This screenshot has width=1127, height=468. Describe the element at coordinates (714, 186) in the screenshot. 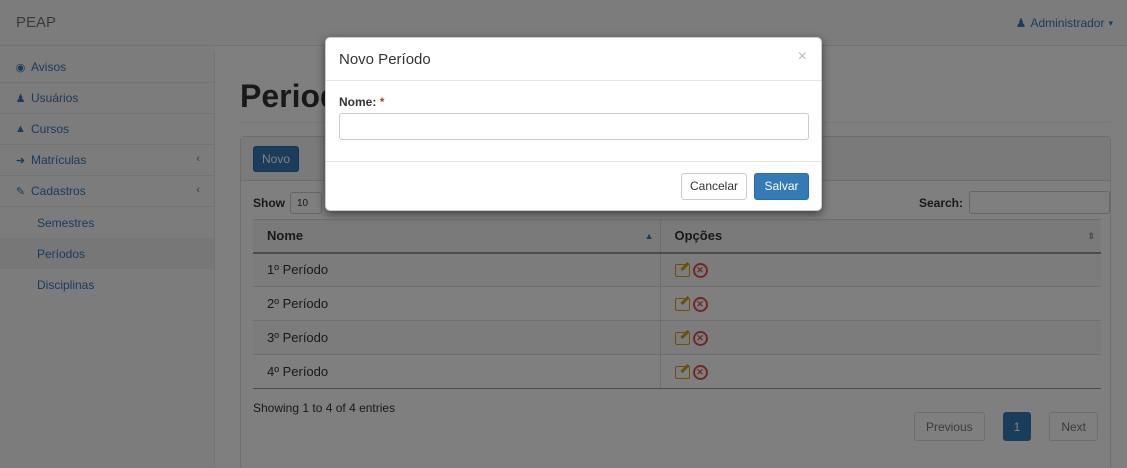

I see `cancel-button: Cancelar` at that location.